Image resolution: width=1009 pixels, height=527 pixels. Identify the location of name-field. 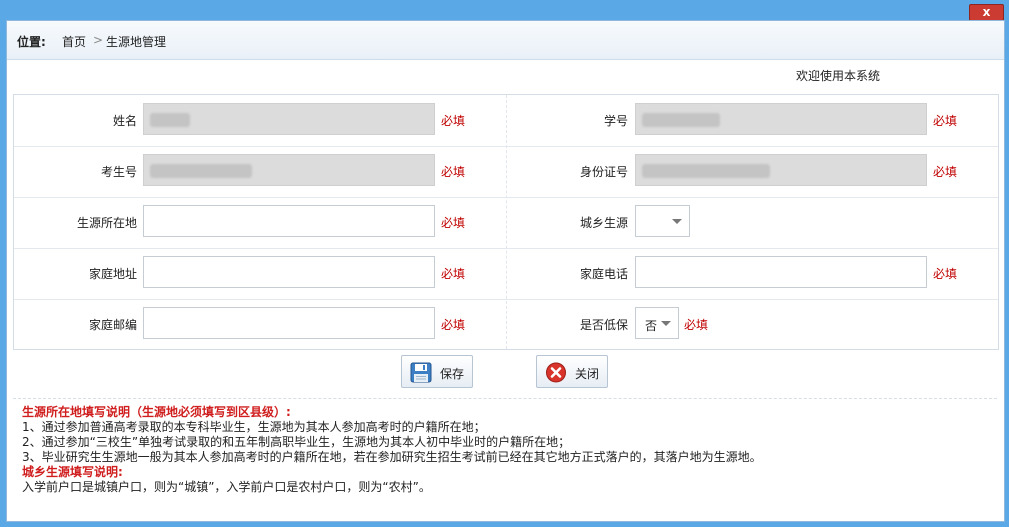
(289, 119).